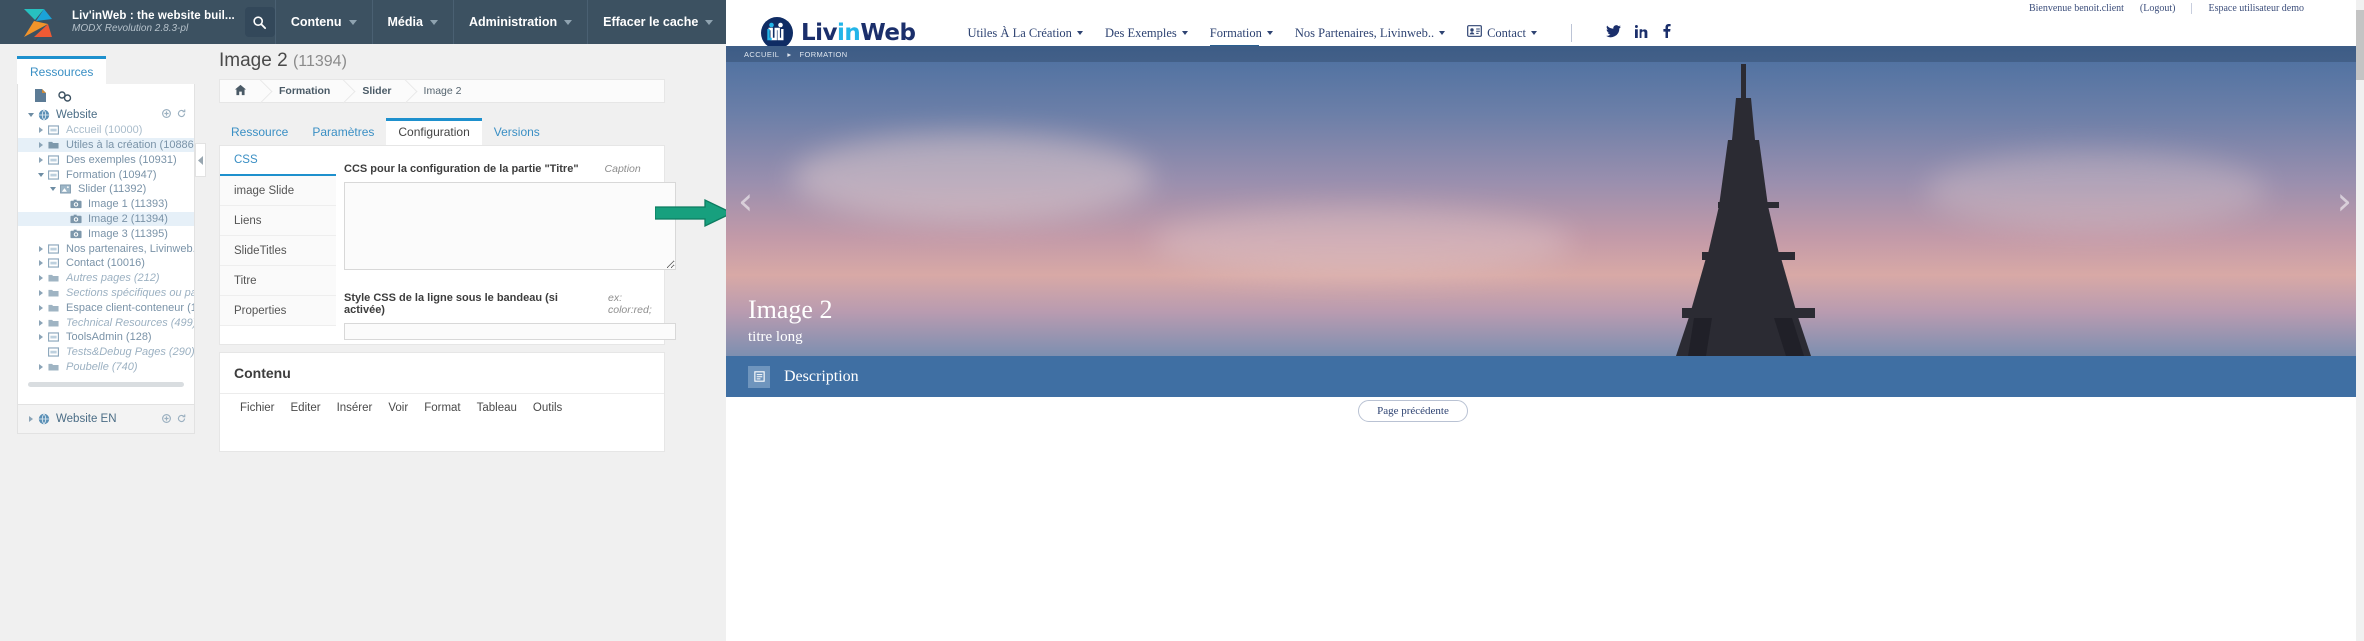  I want to click on tree-item-tests-debug-pages: Tests&Debug Pages (290), so click(106, 352).